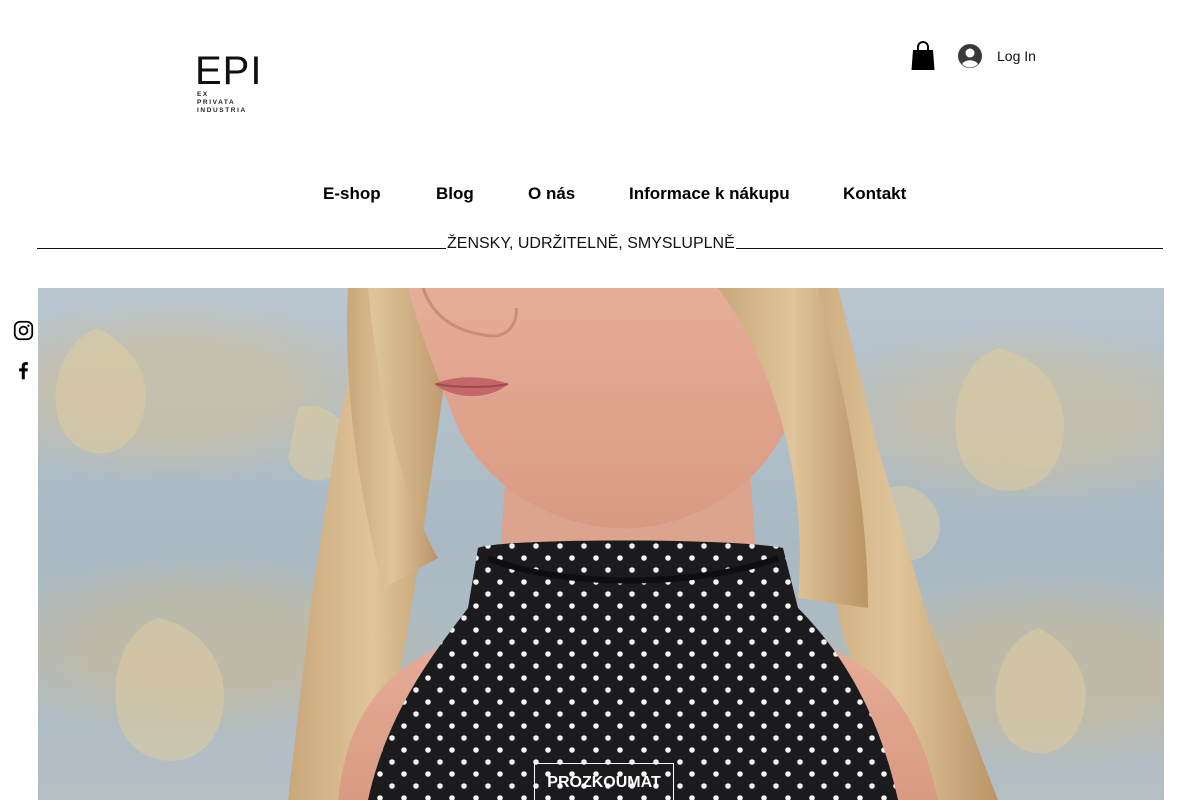 The height and width of the screenshot is (800, 1200). What do you see at coordinates (874, 194) in the screenshot?
I see `nav-item-kontakt: Kontakt` at bounding box center [874, 194].